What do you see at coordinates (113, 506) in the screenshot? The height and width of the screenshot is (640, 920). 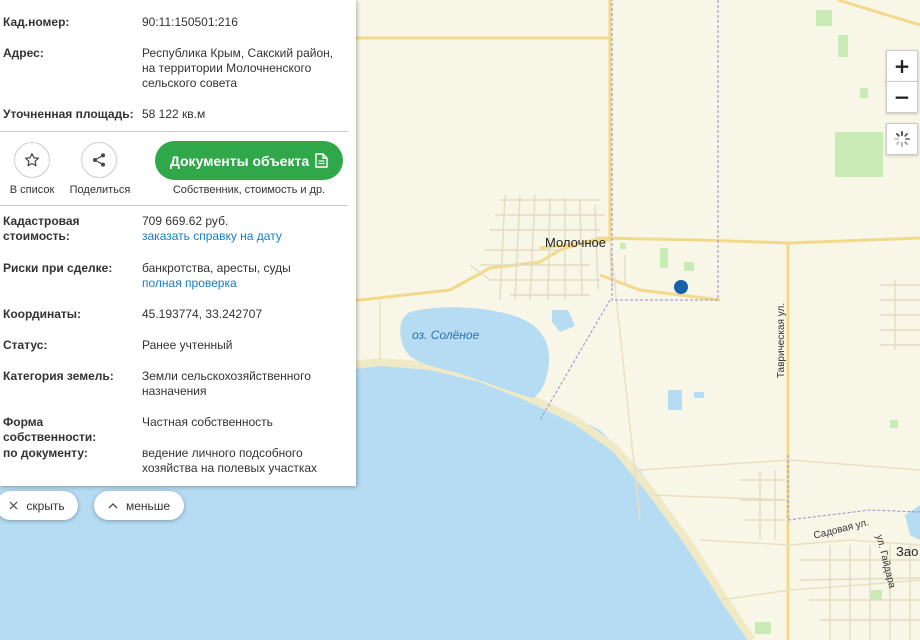 I see `chevron-up-icon` at bounding box center [113, 506].